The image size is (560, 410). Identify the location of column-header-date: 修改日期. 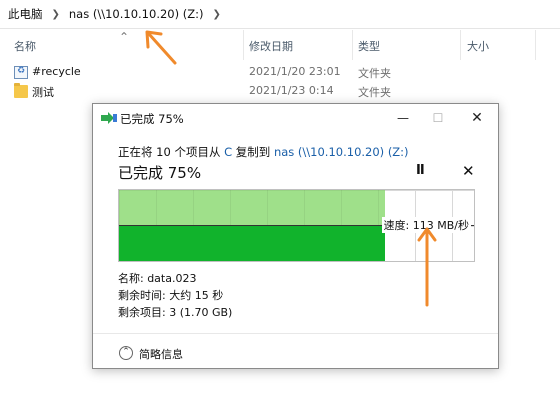
(271, 46).